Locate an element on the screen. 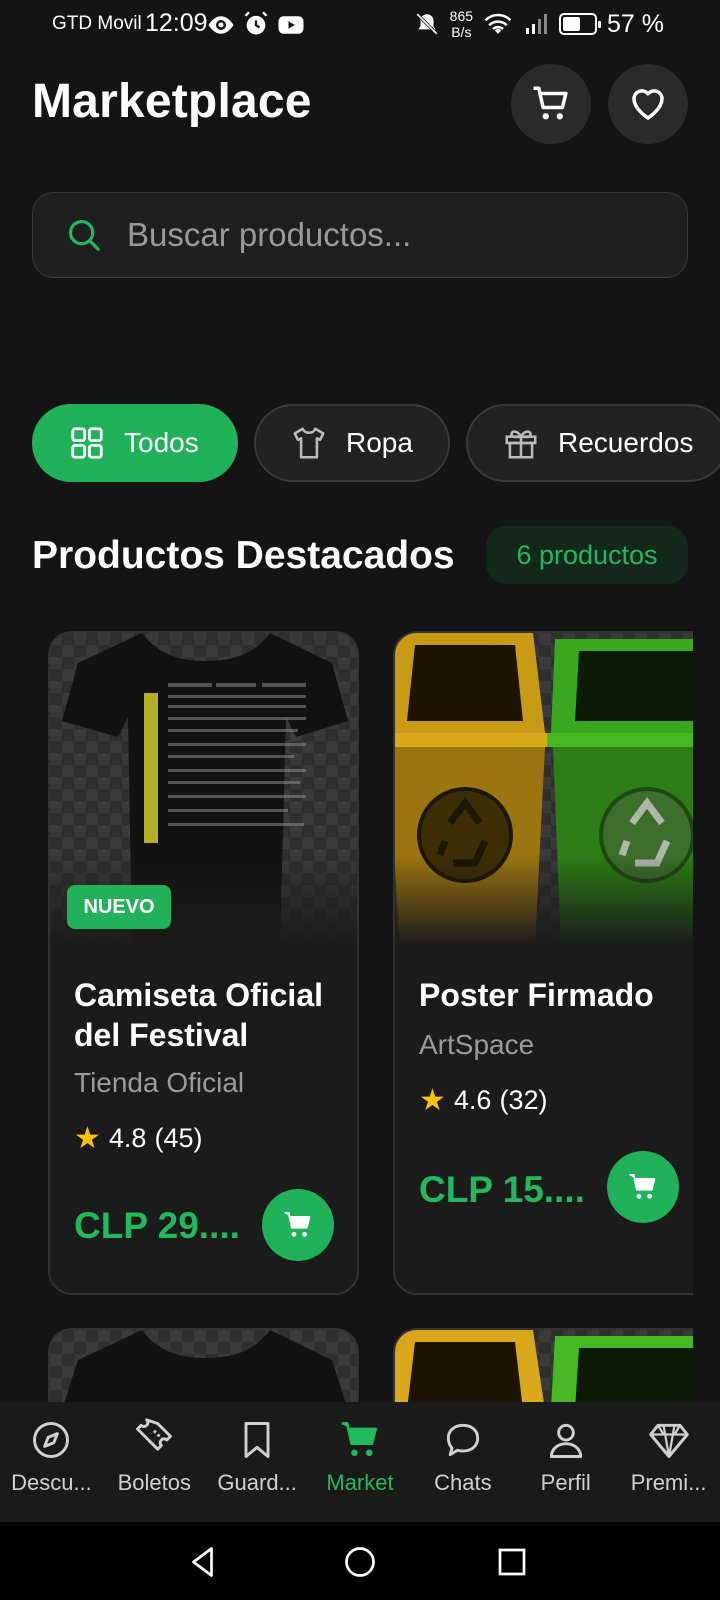 The image size is (720, 1600). ticket-icon is located at coordinates (154, 1434).